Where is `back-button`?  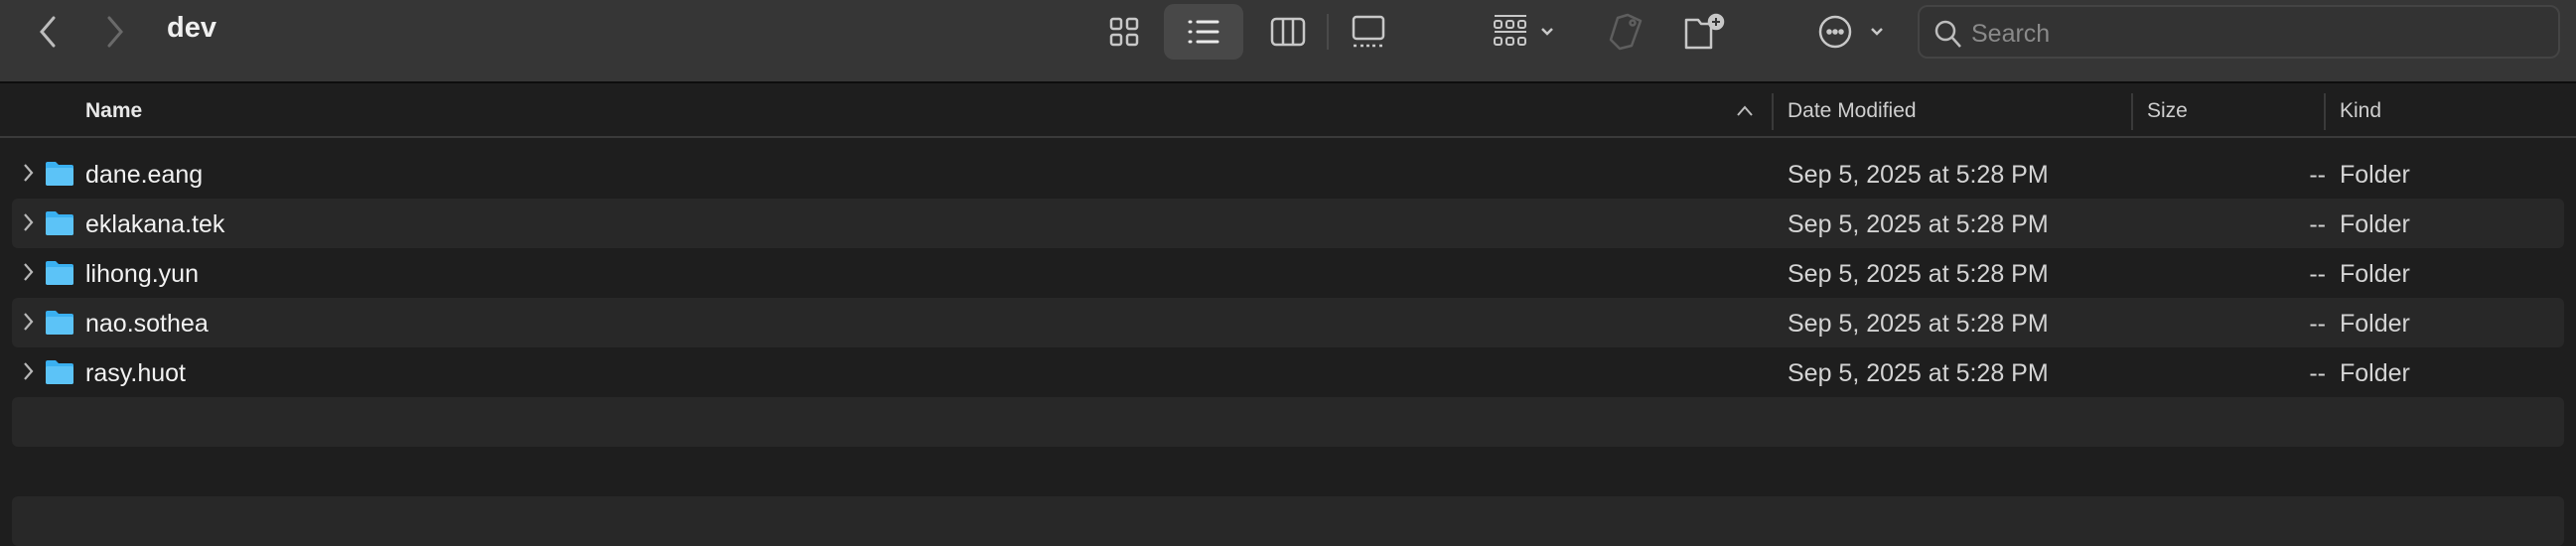
back-button is located at coordinates (48, 32).